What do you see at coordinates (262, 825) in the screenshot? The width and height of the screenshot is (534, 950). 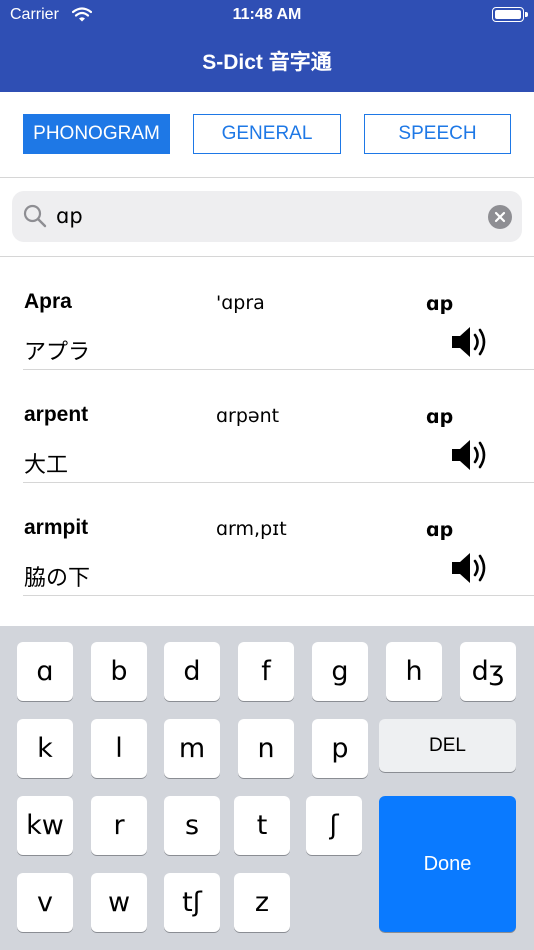 I see `key: t` at bounding box center [262, 825].